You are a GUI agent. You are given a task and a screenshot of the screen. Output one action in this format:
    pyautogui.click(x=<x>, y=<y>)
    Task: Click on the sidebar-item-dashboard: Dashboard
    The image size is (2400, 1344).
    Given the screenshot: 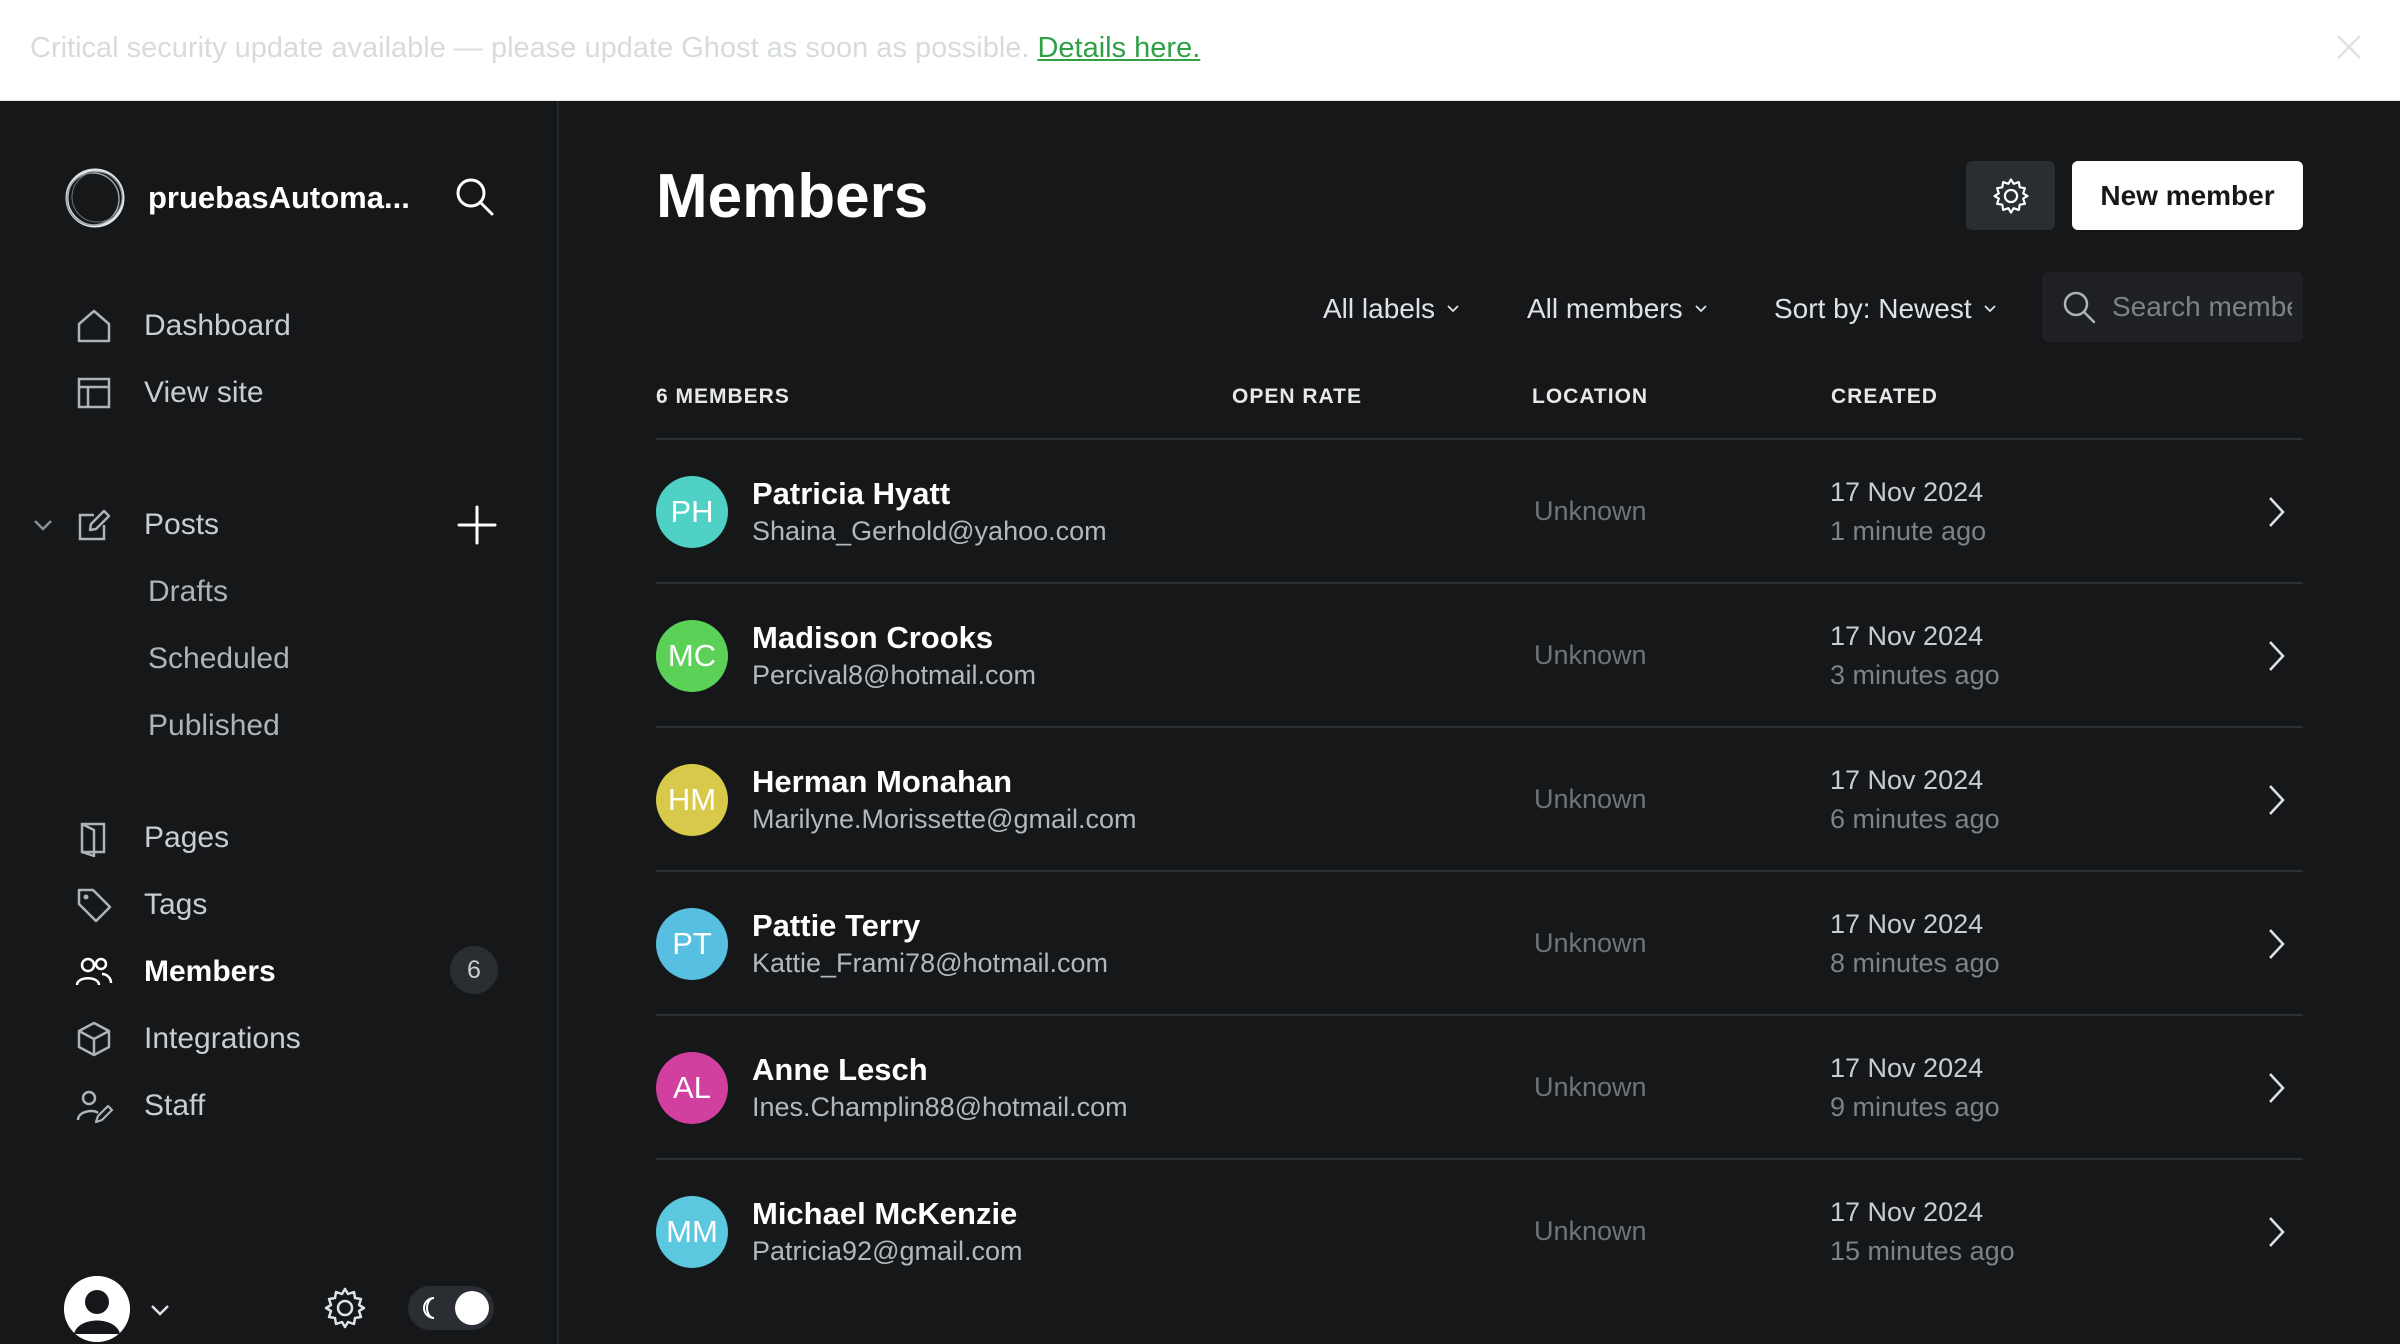 What is the action you would take?
    pyautogui.click(x=182, y=326)
    